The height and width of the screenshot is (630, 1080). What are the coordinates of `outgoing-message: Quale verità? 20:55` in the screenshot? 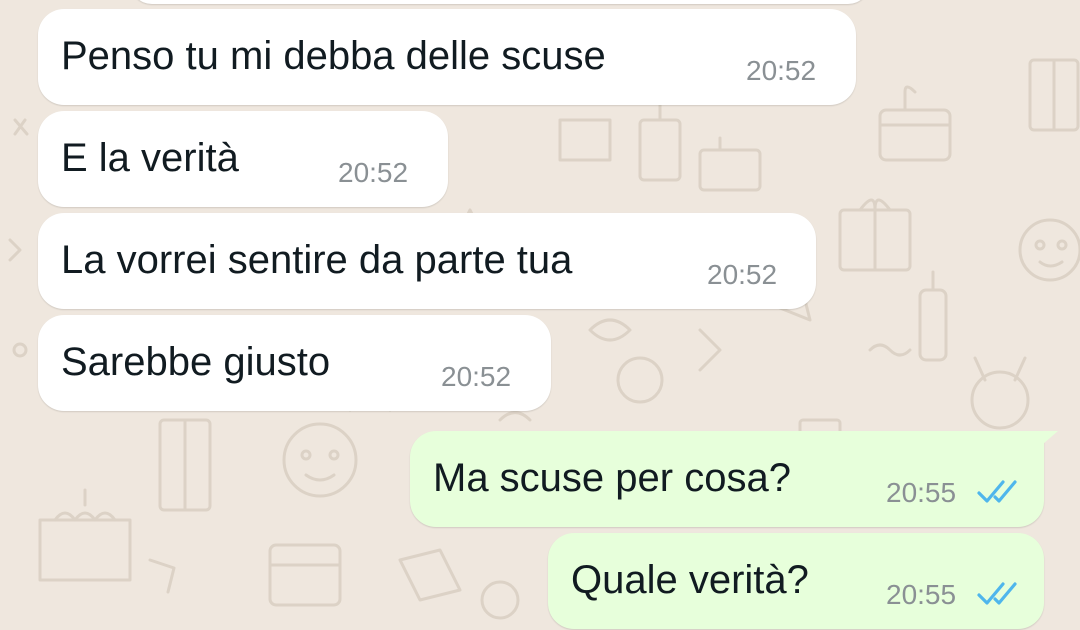 It's located at (796, 581).